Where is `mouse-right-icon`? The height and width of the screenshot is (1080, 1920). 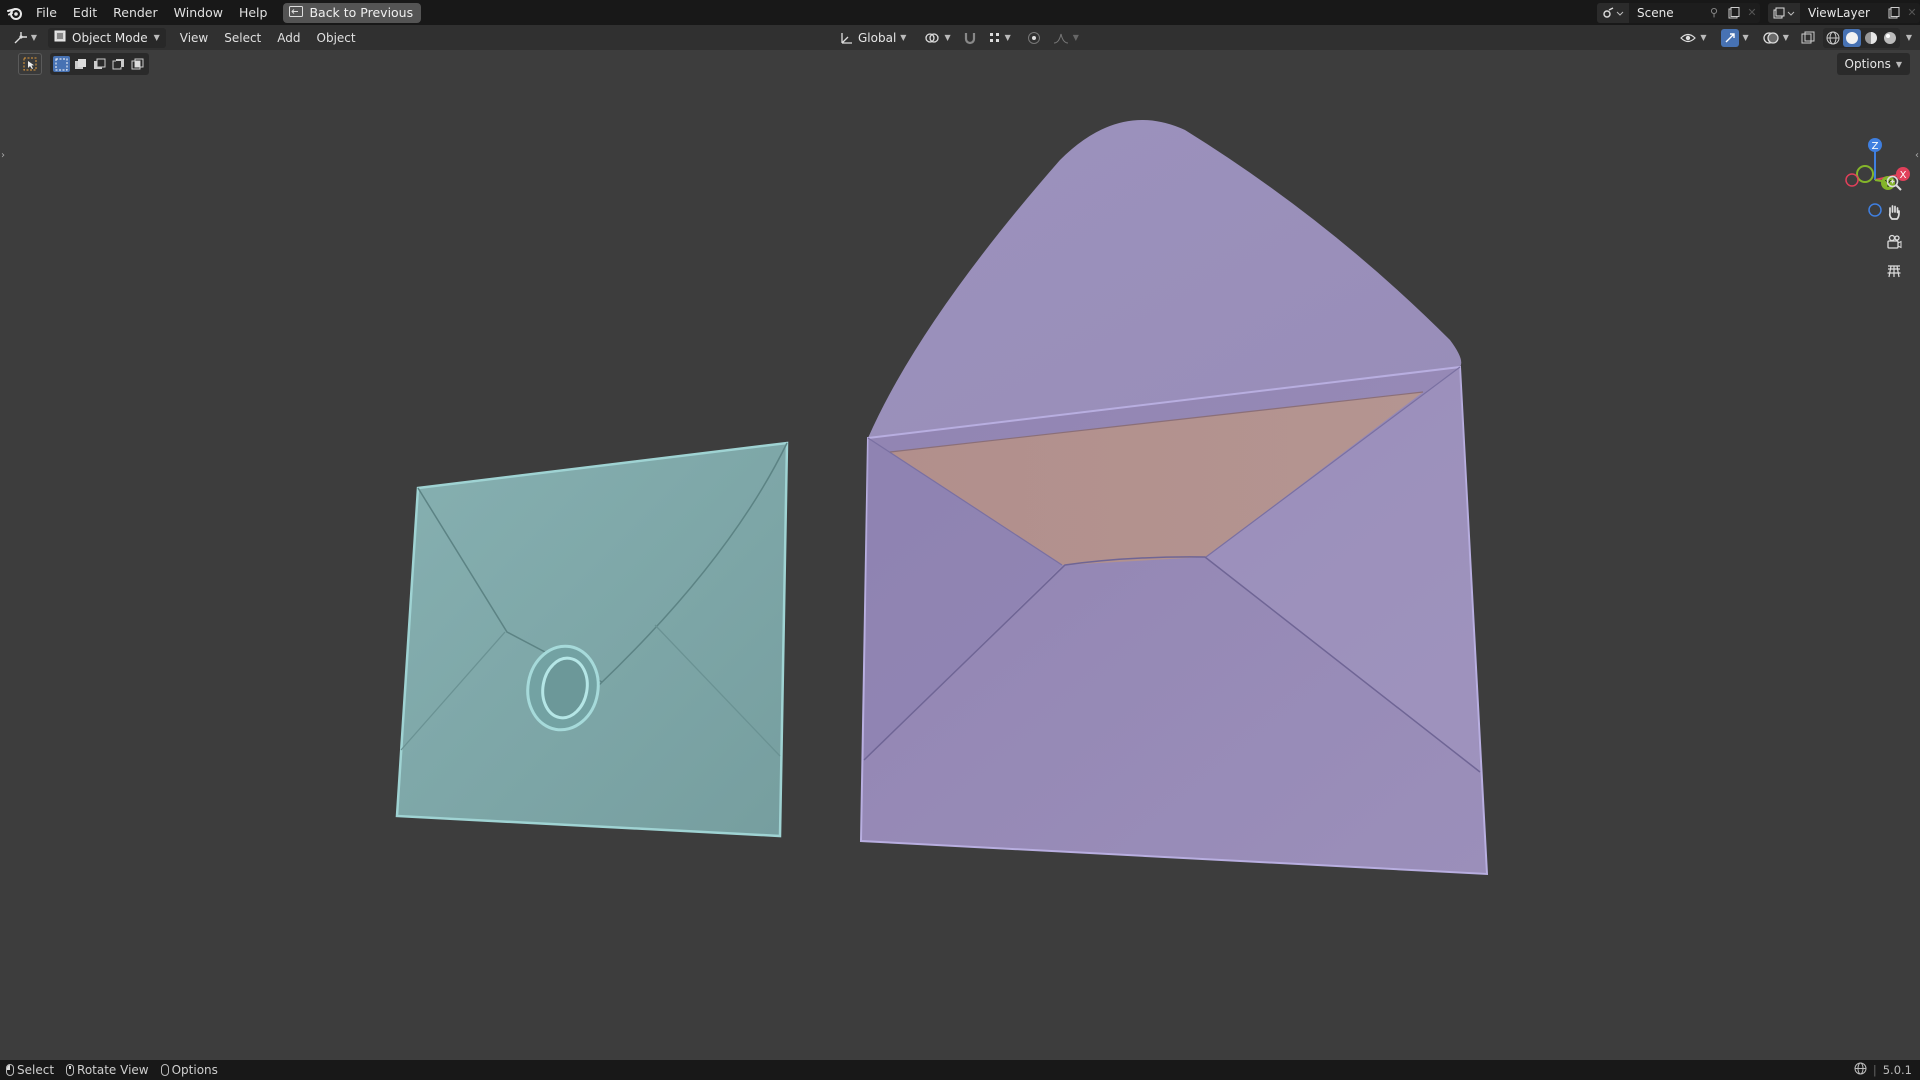
mouse-right-icon is located at coordinates (164, 1070).